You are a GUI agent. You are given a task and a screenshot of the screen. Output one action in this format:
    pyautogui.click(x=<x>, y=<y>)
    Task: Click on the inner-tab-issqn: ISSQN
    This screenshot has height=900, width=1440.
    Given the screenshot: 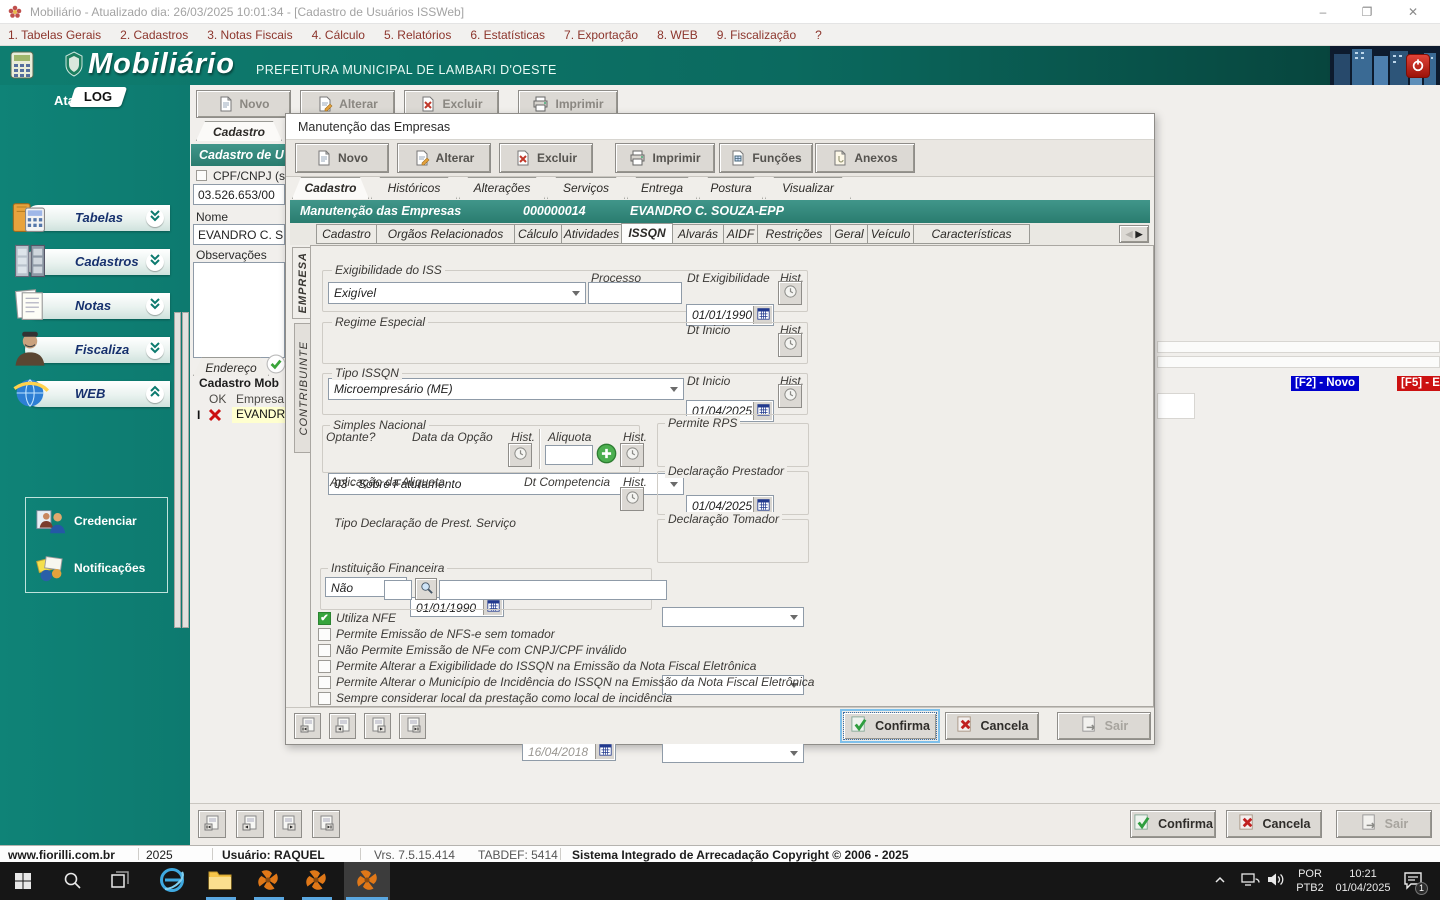 What is the action you would take?
    pyautogui.click(x=647, y=233)
    